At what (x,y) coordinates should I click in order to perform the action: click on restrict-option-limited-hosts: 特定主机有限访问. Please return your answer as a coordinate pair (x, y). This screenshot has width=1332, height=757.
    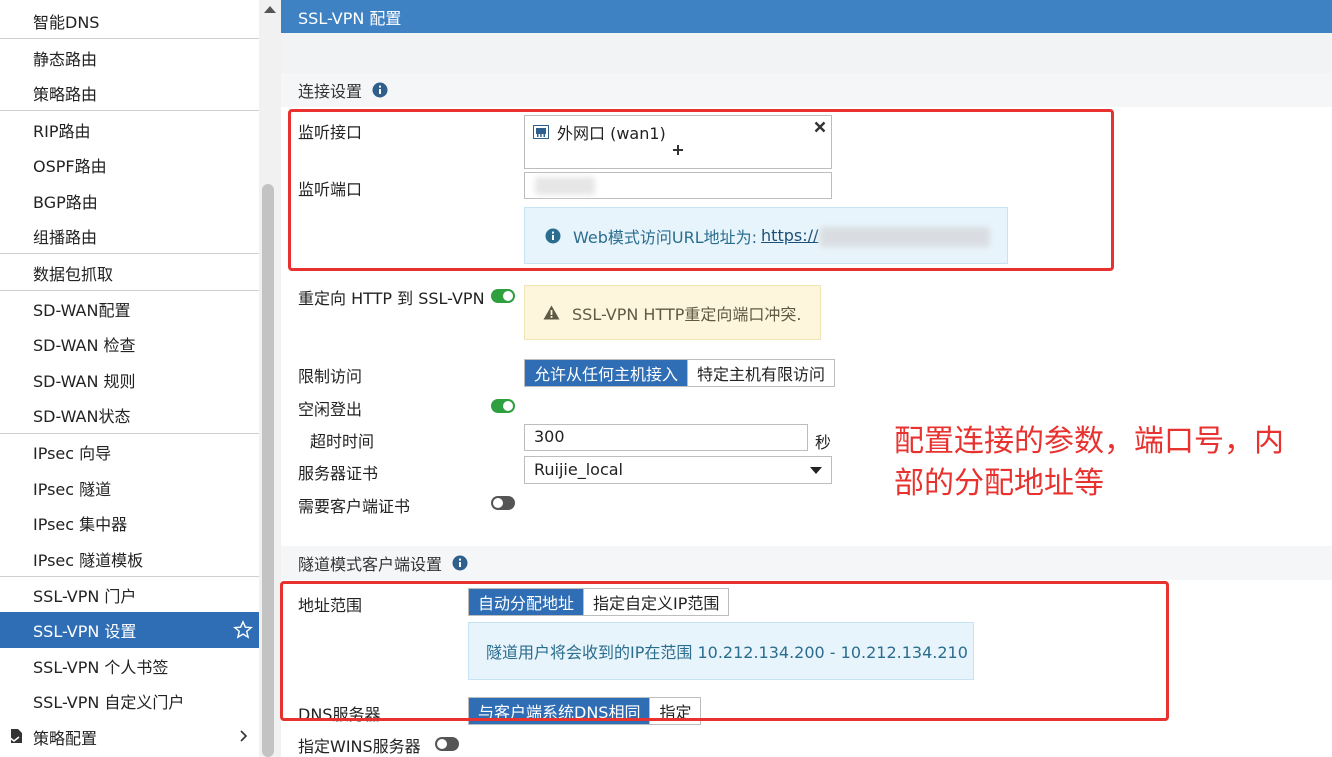
    Looking at the image, I should click on (760, 373).